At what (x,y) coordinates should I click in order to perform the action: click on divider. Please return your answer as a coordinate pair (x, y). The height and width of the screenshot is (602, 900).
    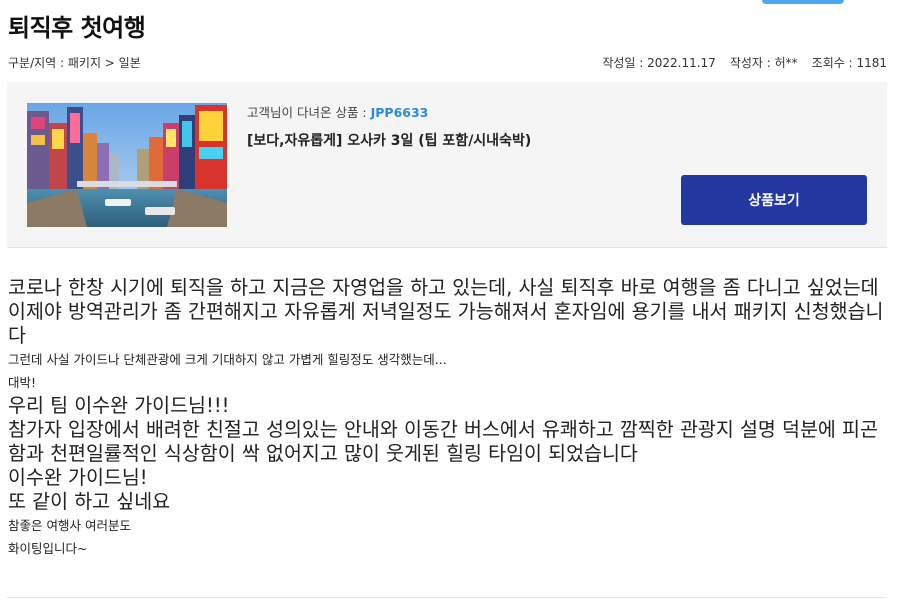
    Looking at the image, I should click on (447, 597).